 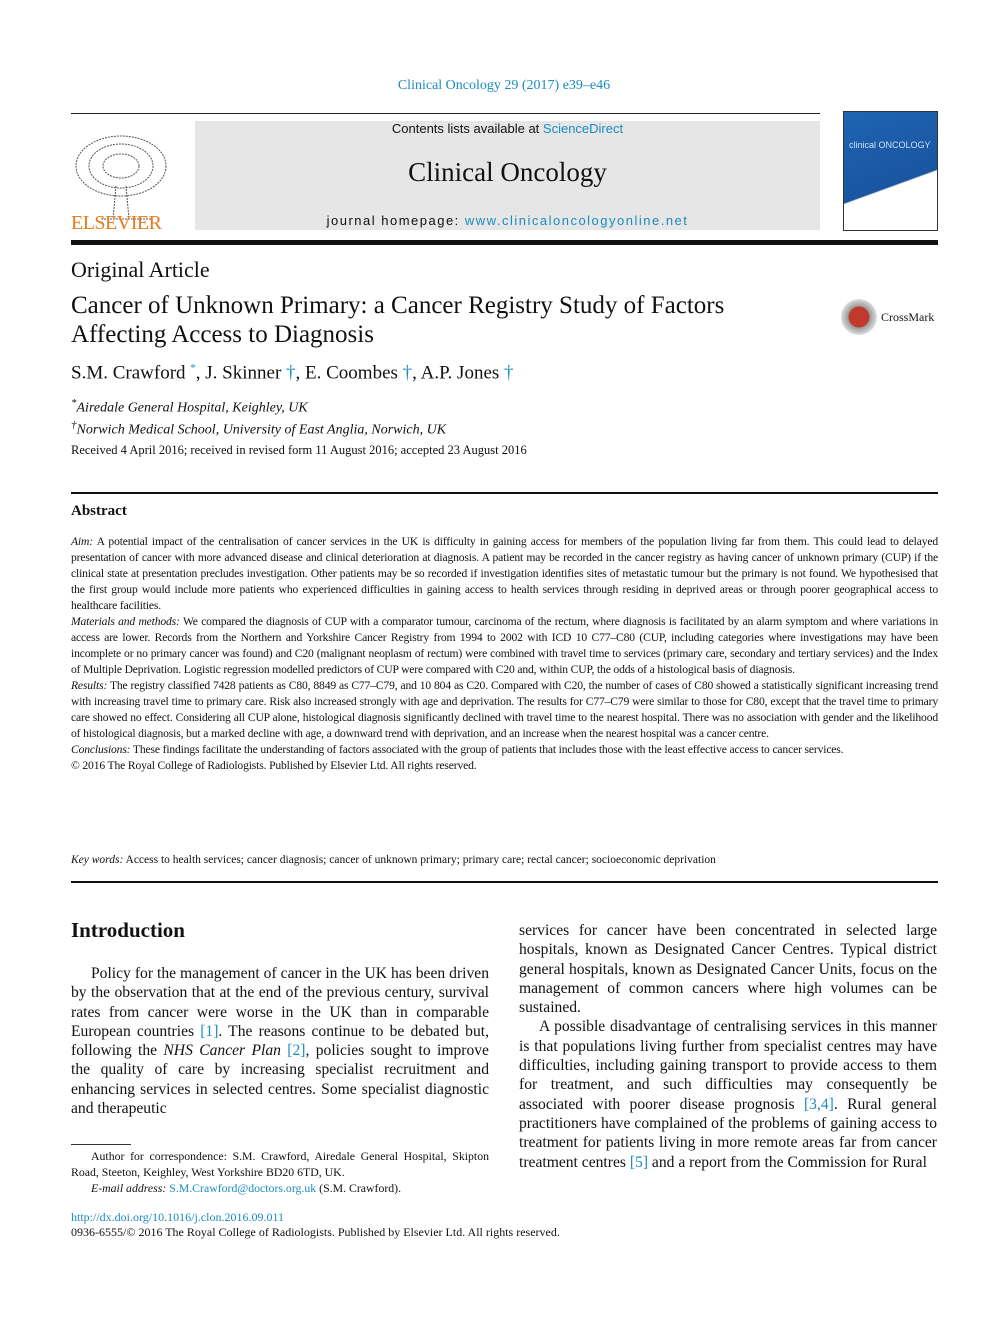 What do you see at coordinates (140, 269) in the screenshot?
I see `article-type: Original Article` at bounding box center [140, 269].